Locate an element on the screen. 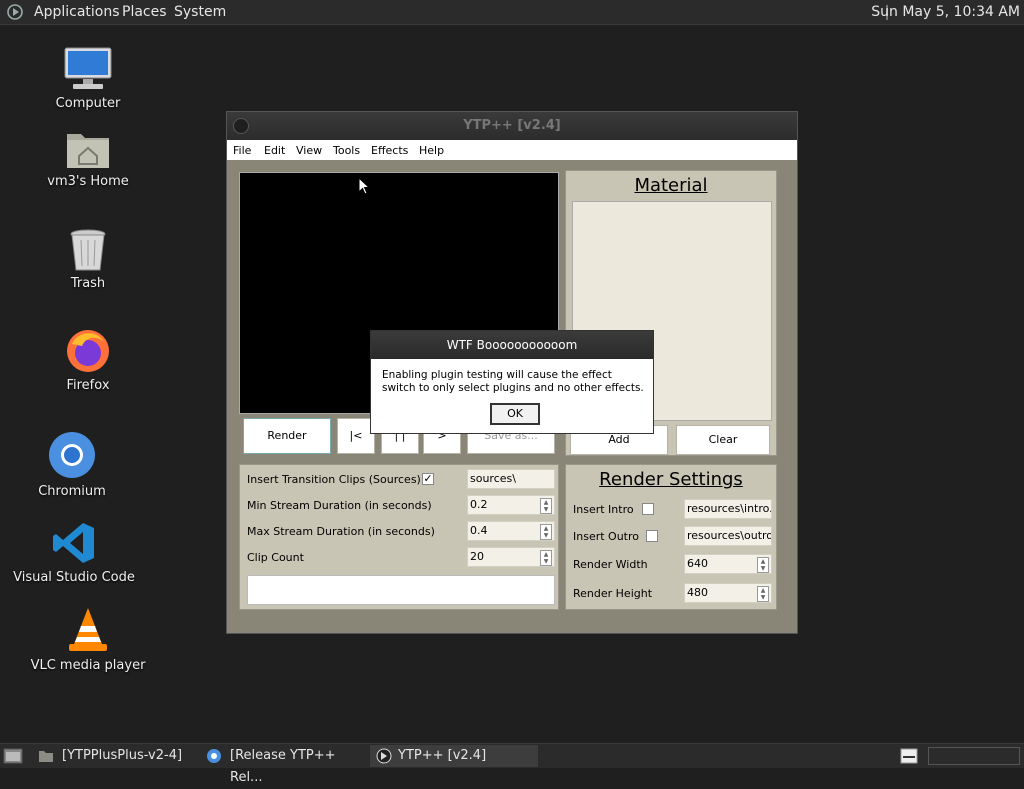 The width and height of the screenshot is (1024, 789). window-titlebar: YTP++ [v2.4] is located at coordinates (512, 126).